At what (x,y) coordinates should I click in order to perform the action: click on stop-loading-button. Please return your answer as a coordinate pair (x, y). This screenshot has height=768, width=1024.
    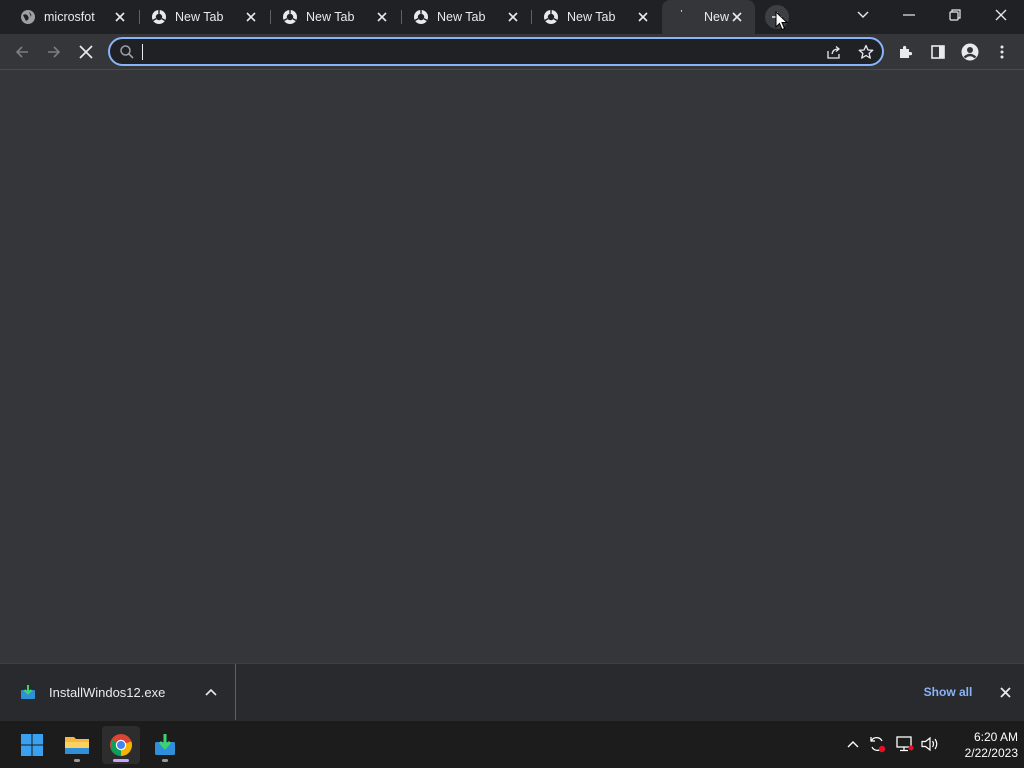
    Looking at the image, I should click on (86, 52).